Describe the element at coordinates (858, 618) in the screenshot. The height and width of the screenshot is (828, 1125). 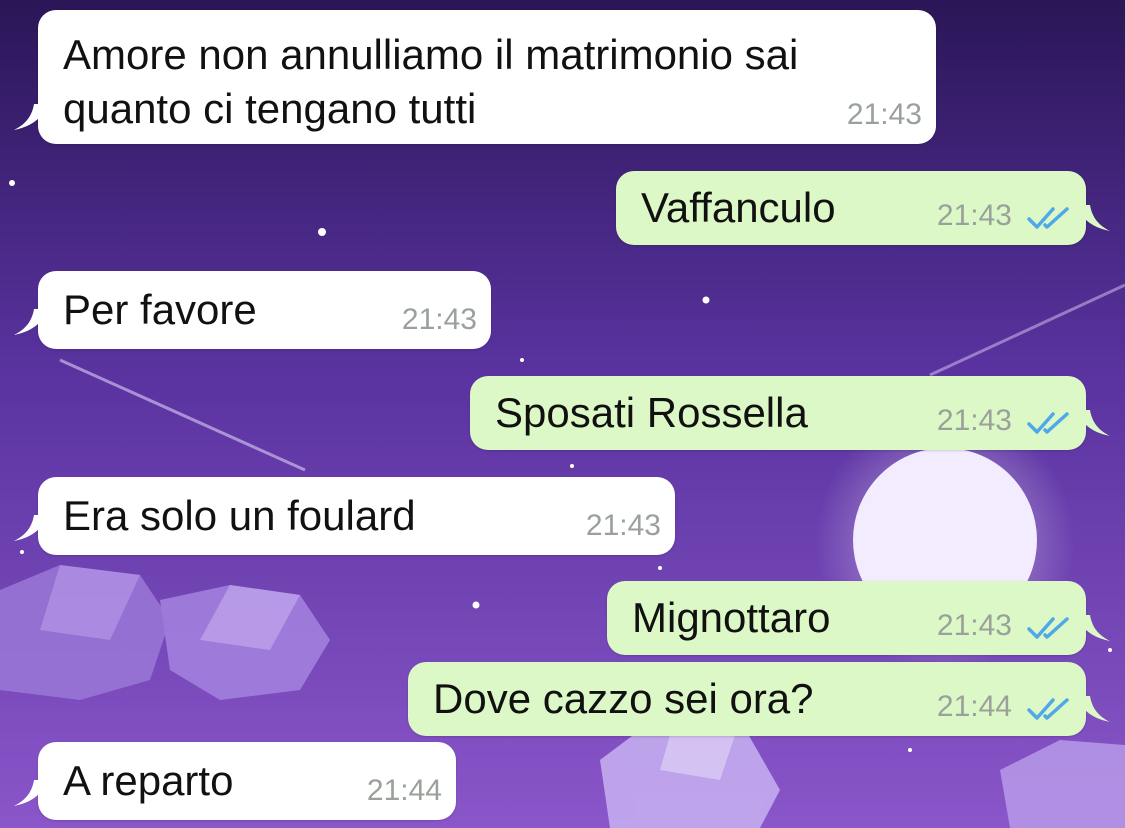
I see `outgoing-message-bubble: Mignottaro 21:43` at that location.